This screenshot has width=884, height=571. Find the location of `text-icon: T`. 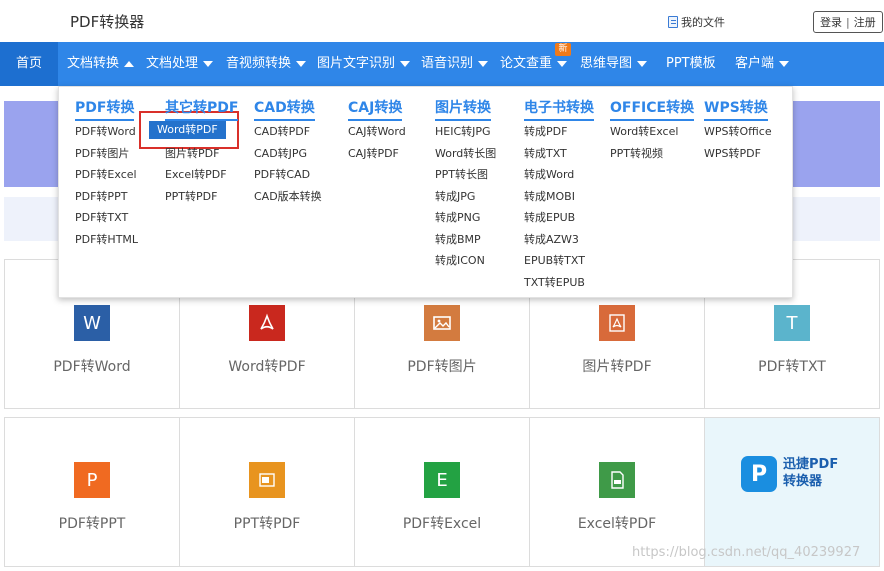

text-icon: T is located at coordinates (792, 323).